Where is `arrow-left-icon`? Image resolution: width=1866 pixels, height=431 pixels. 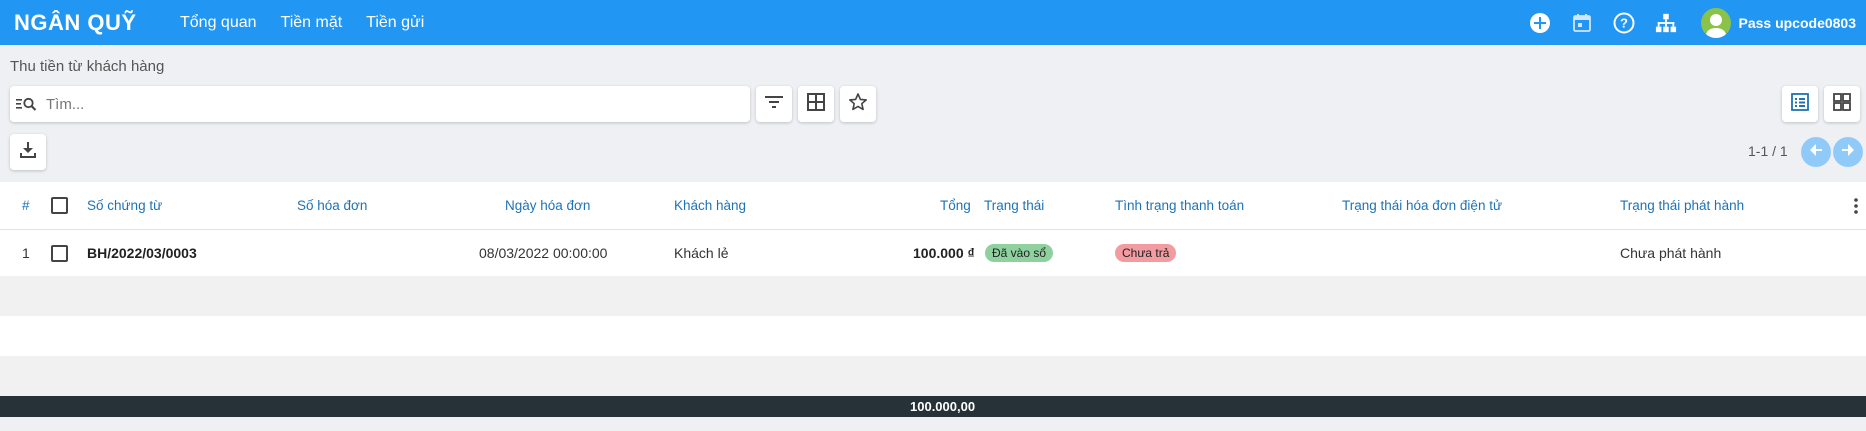
arrow-left-icon is located at coordinates (1816, 152).